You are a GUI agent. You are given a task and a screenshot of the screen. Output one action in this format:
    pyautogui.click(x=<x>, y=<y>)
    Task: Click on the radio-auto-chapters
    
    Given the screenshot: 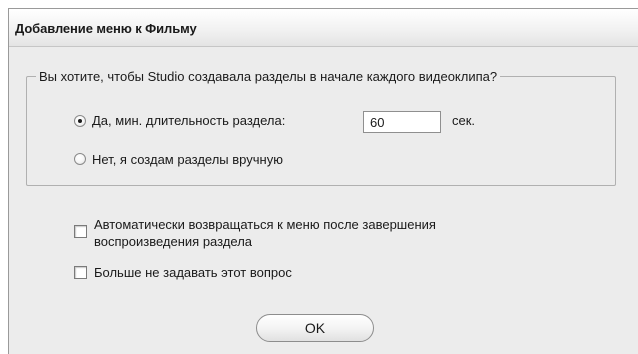 What is the action you would take?
    pyautogui.click(x=80, y=121)
    